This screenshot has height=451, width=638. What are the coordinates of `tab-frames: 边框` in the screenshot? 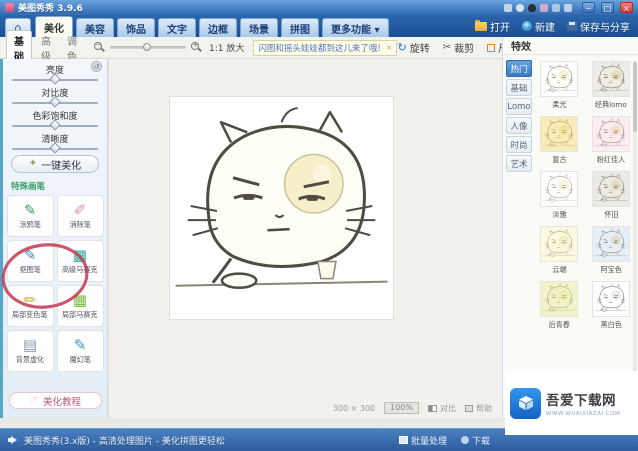 It's located at (218, 27).